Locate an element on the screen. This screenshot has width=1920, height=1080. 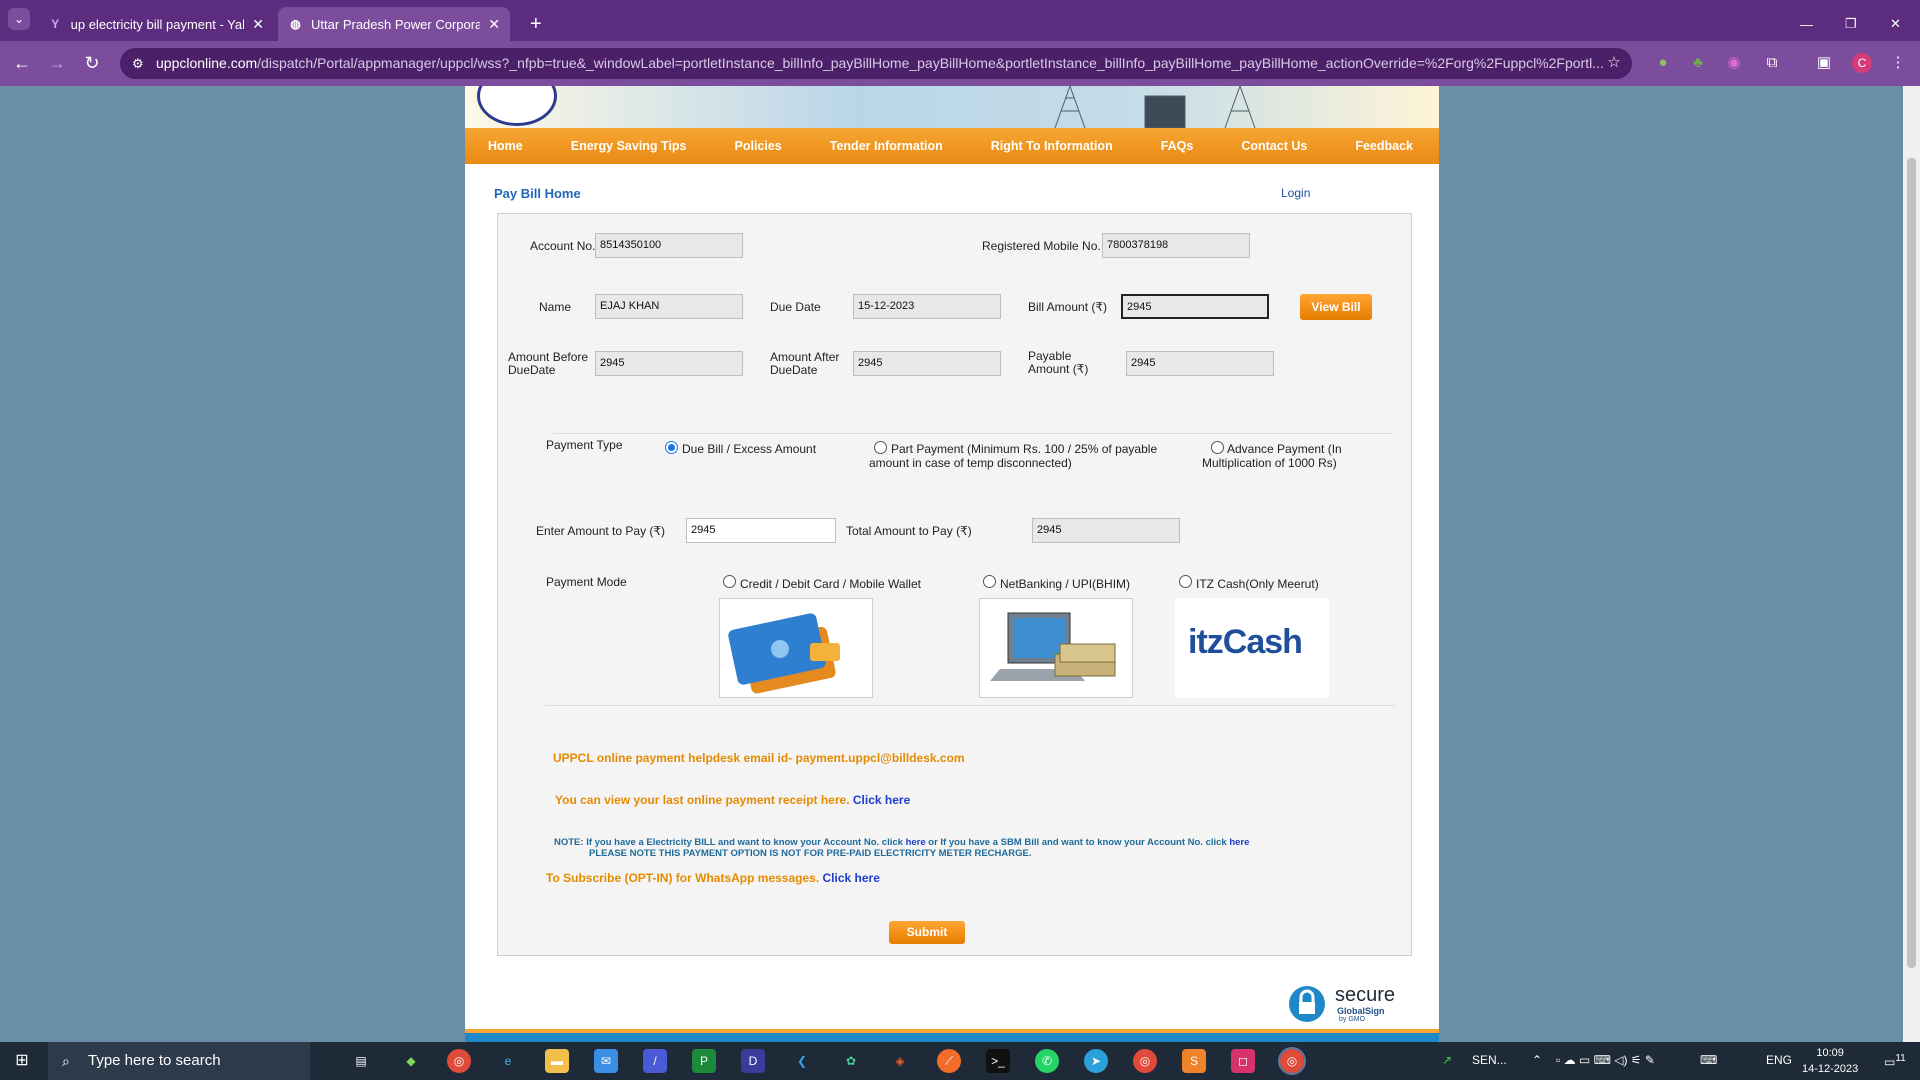
nav-tender-information: Tender Information is located at coordinates (886, 146).